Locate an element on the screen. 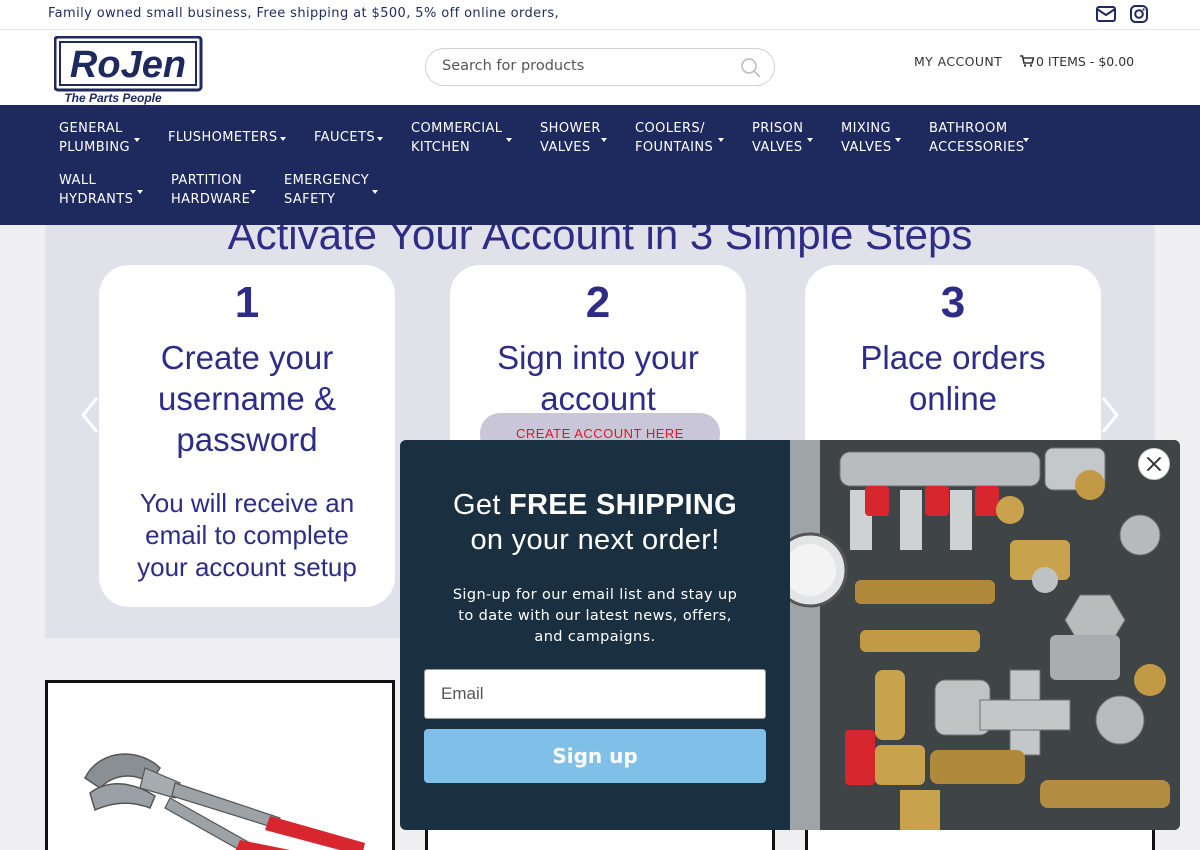 The height and width of the screenshot is (850, 1200). plumbing-fittings-illustration is located at coordinates (985, 635).